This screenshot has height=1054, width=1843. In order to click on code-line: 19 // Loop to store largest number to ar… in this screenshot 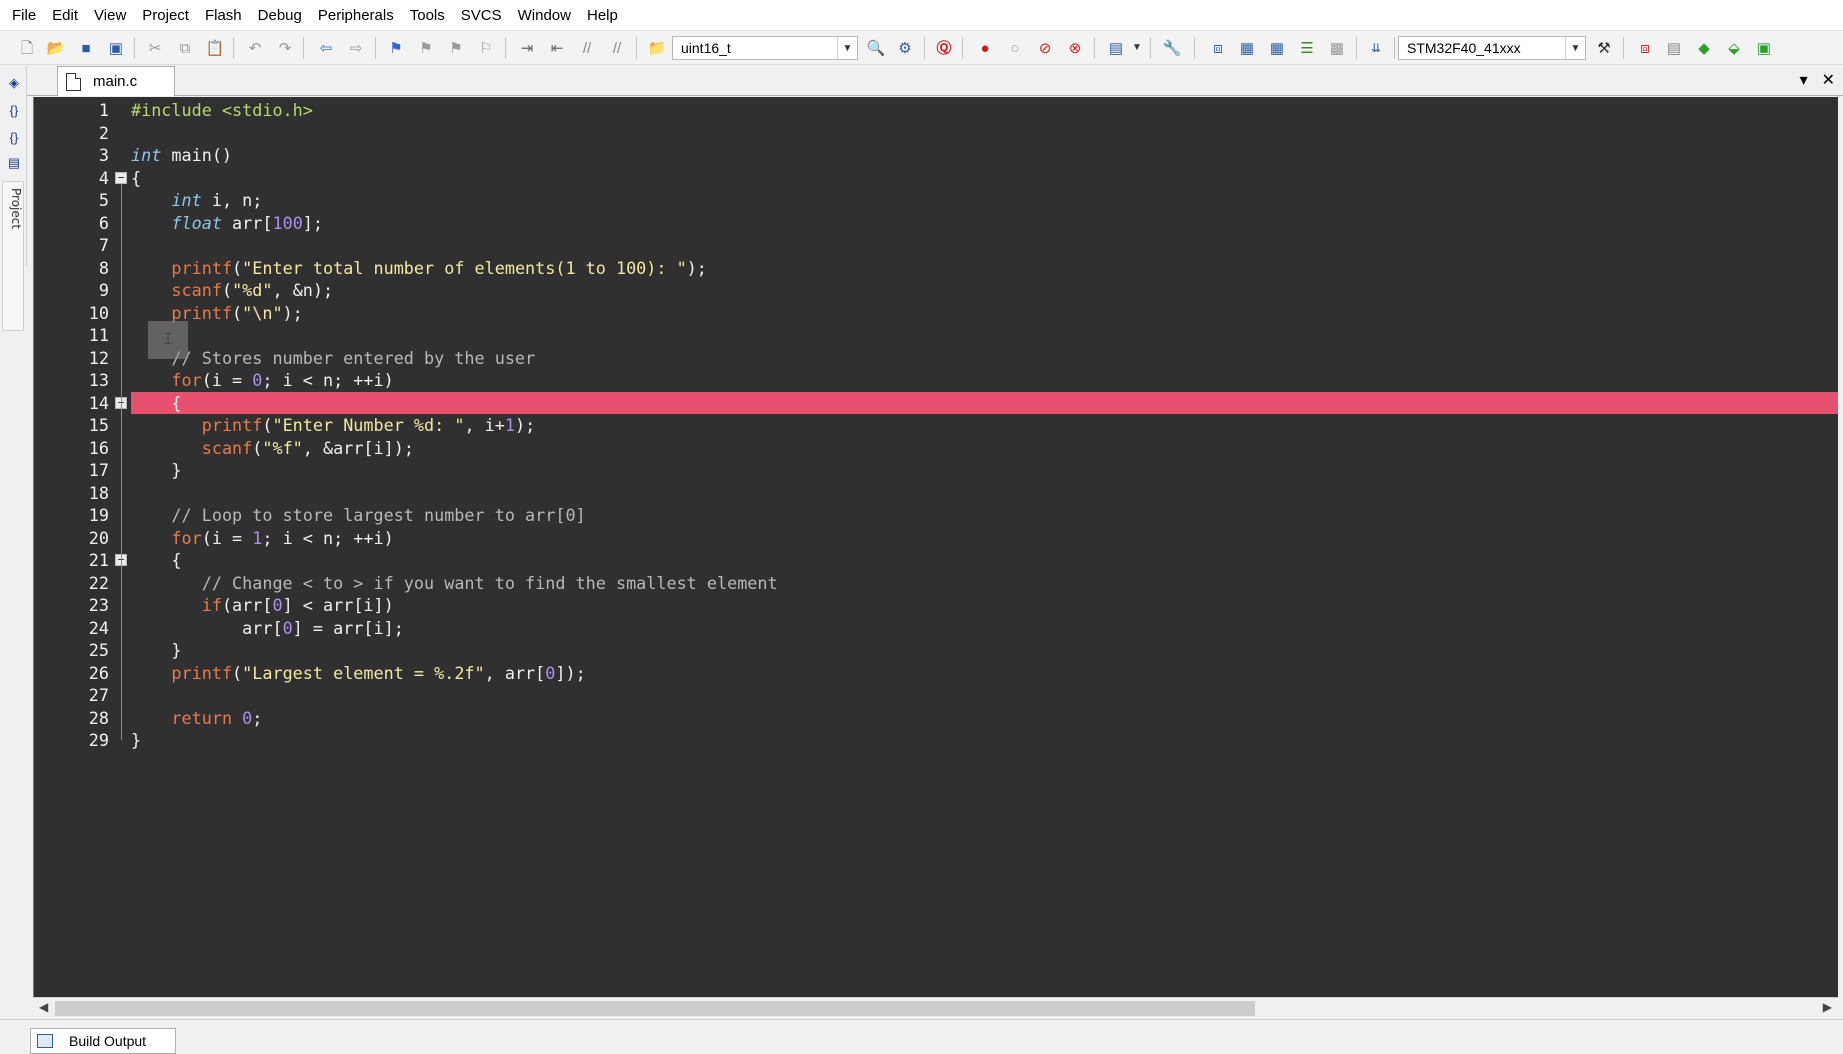, I will do `click(936, 515)`.